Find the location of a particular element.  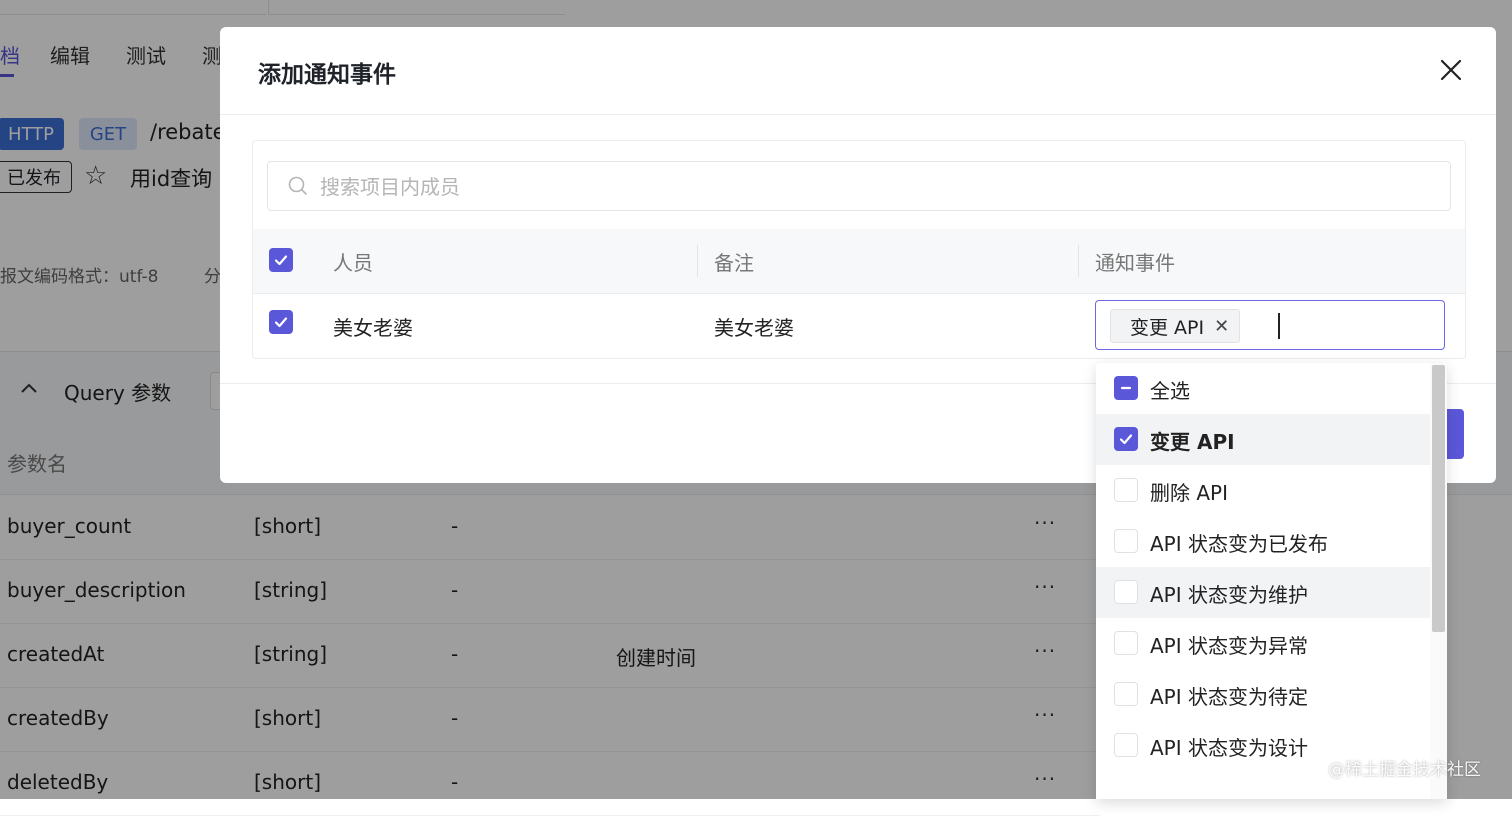

option-status-published: API 状态变为已发布 is located at coordinates (1264, 541).